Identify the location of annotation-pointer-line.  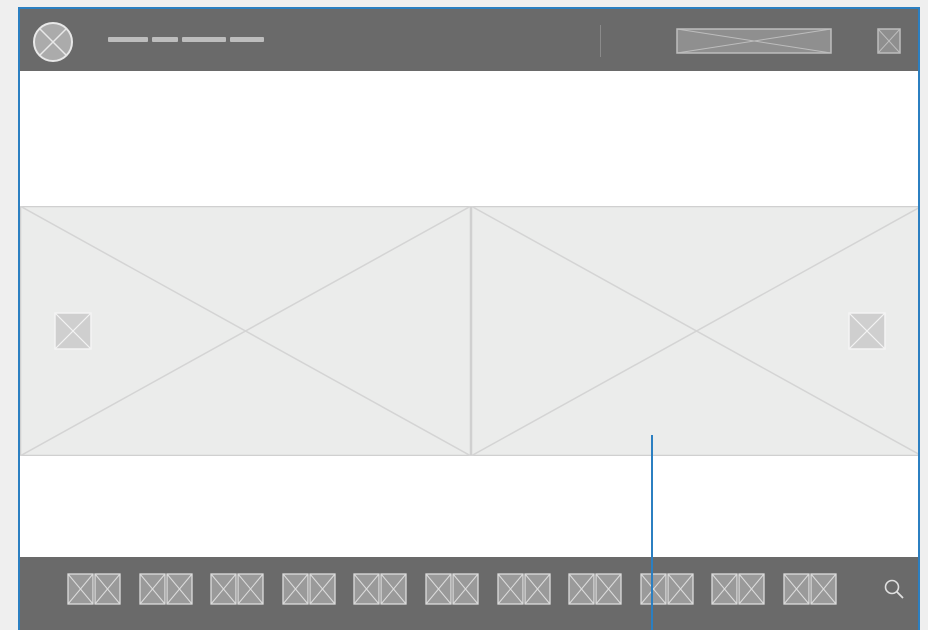
(652, 532).